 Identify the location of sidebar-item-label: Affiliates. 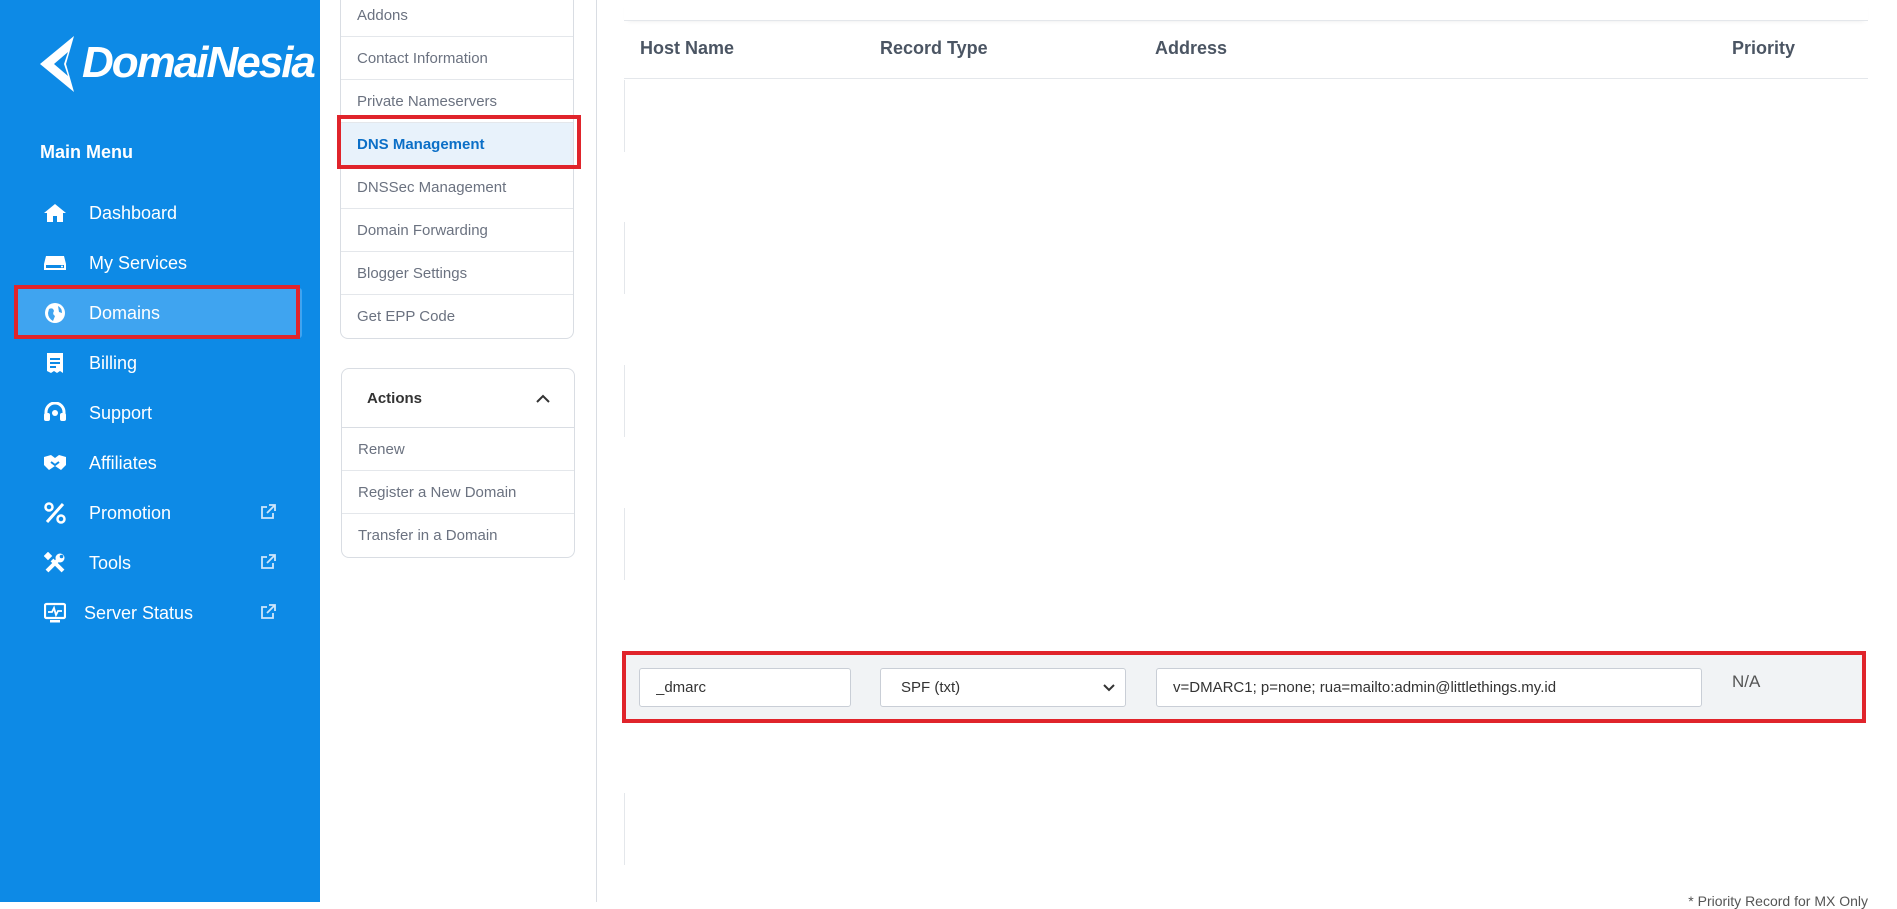
(123, 462).